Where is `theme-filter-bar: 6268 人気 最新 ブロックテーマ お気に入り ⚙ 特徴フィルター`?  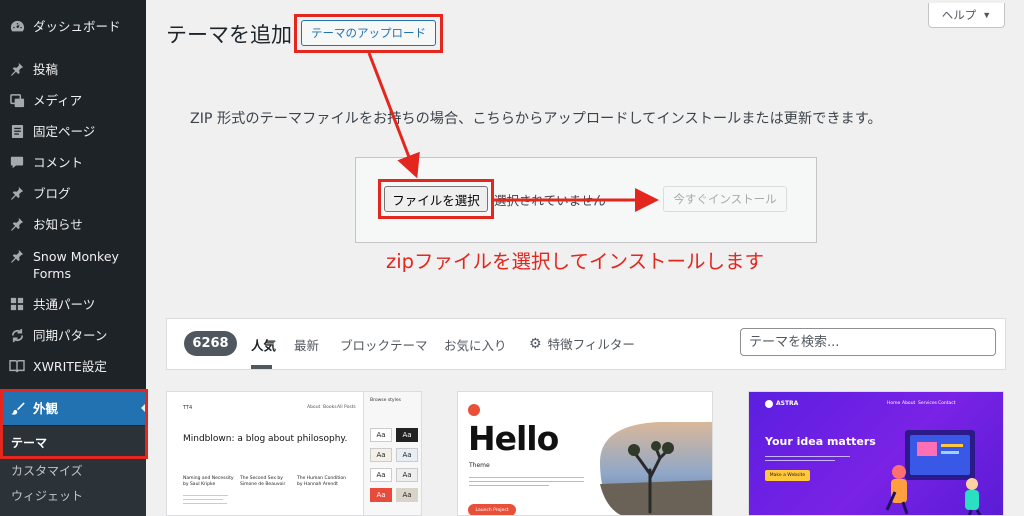 theme-filter-bar: 6268 人気 最新 ブロックテーマ お気に入り ⚙ 特徴フィルター is located at coordinates (586, 344).